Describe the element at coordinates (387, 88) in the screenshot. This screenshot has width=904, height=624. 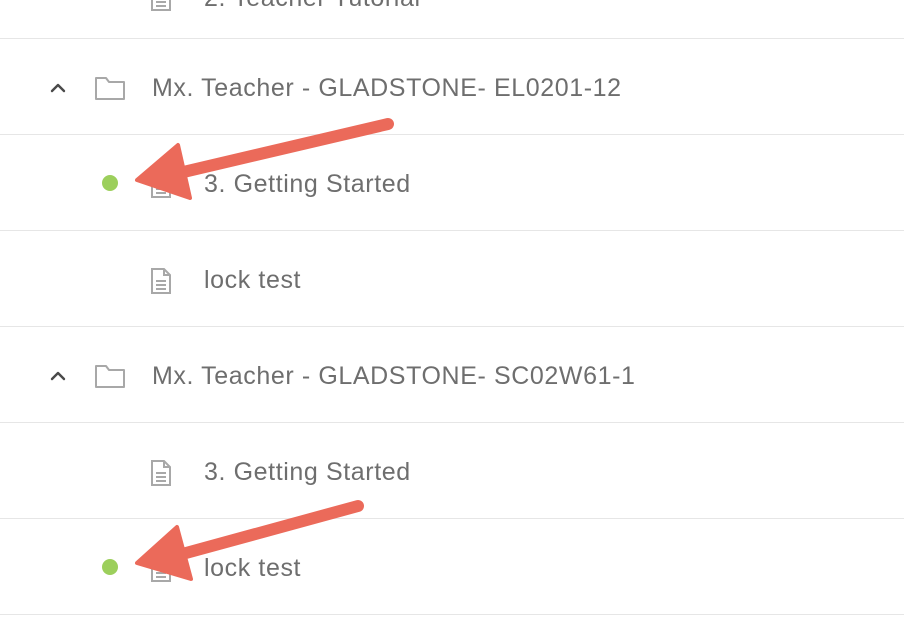
I see `group-title: Mx. Teacher - GLADSTONE- EL0201-12` at that location.